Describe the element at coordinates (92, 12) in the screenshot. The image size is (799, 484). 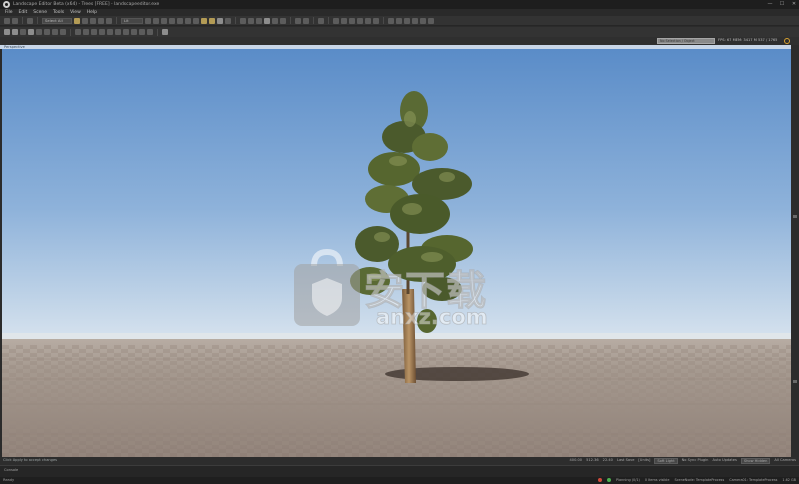
I see `menu-help: Help` at that location.